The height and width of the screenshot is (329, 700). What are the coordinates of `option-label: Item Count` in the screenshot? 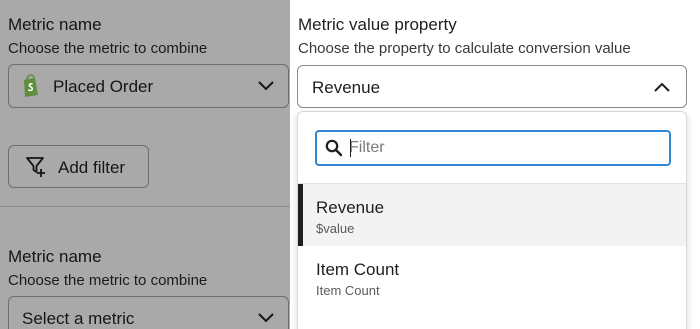 It's located at (358, 269).